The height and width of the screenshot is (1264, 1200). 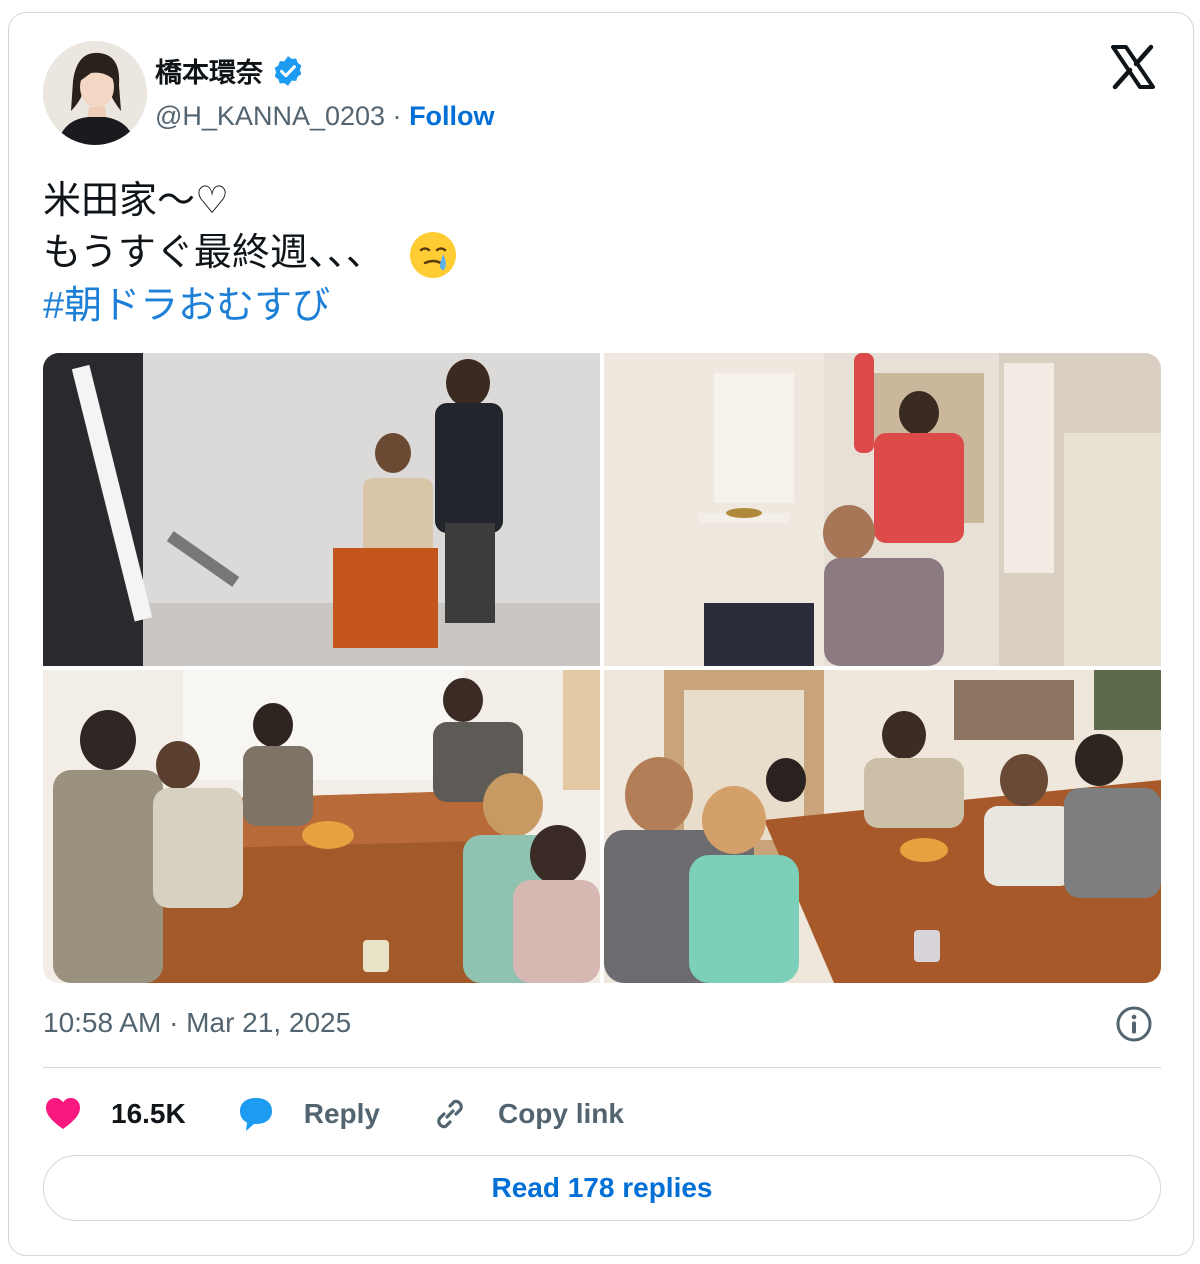 I want to click on hashtag-link: #朝ドラおむすび, so click(x=250, y=306).